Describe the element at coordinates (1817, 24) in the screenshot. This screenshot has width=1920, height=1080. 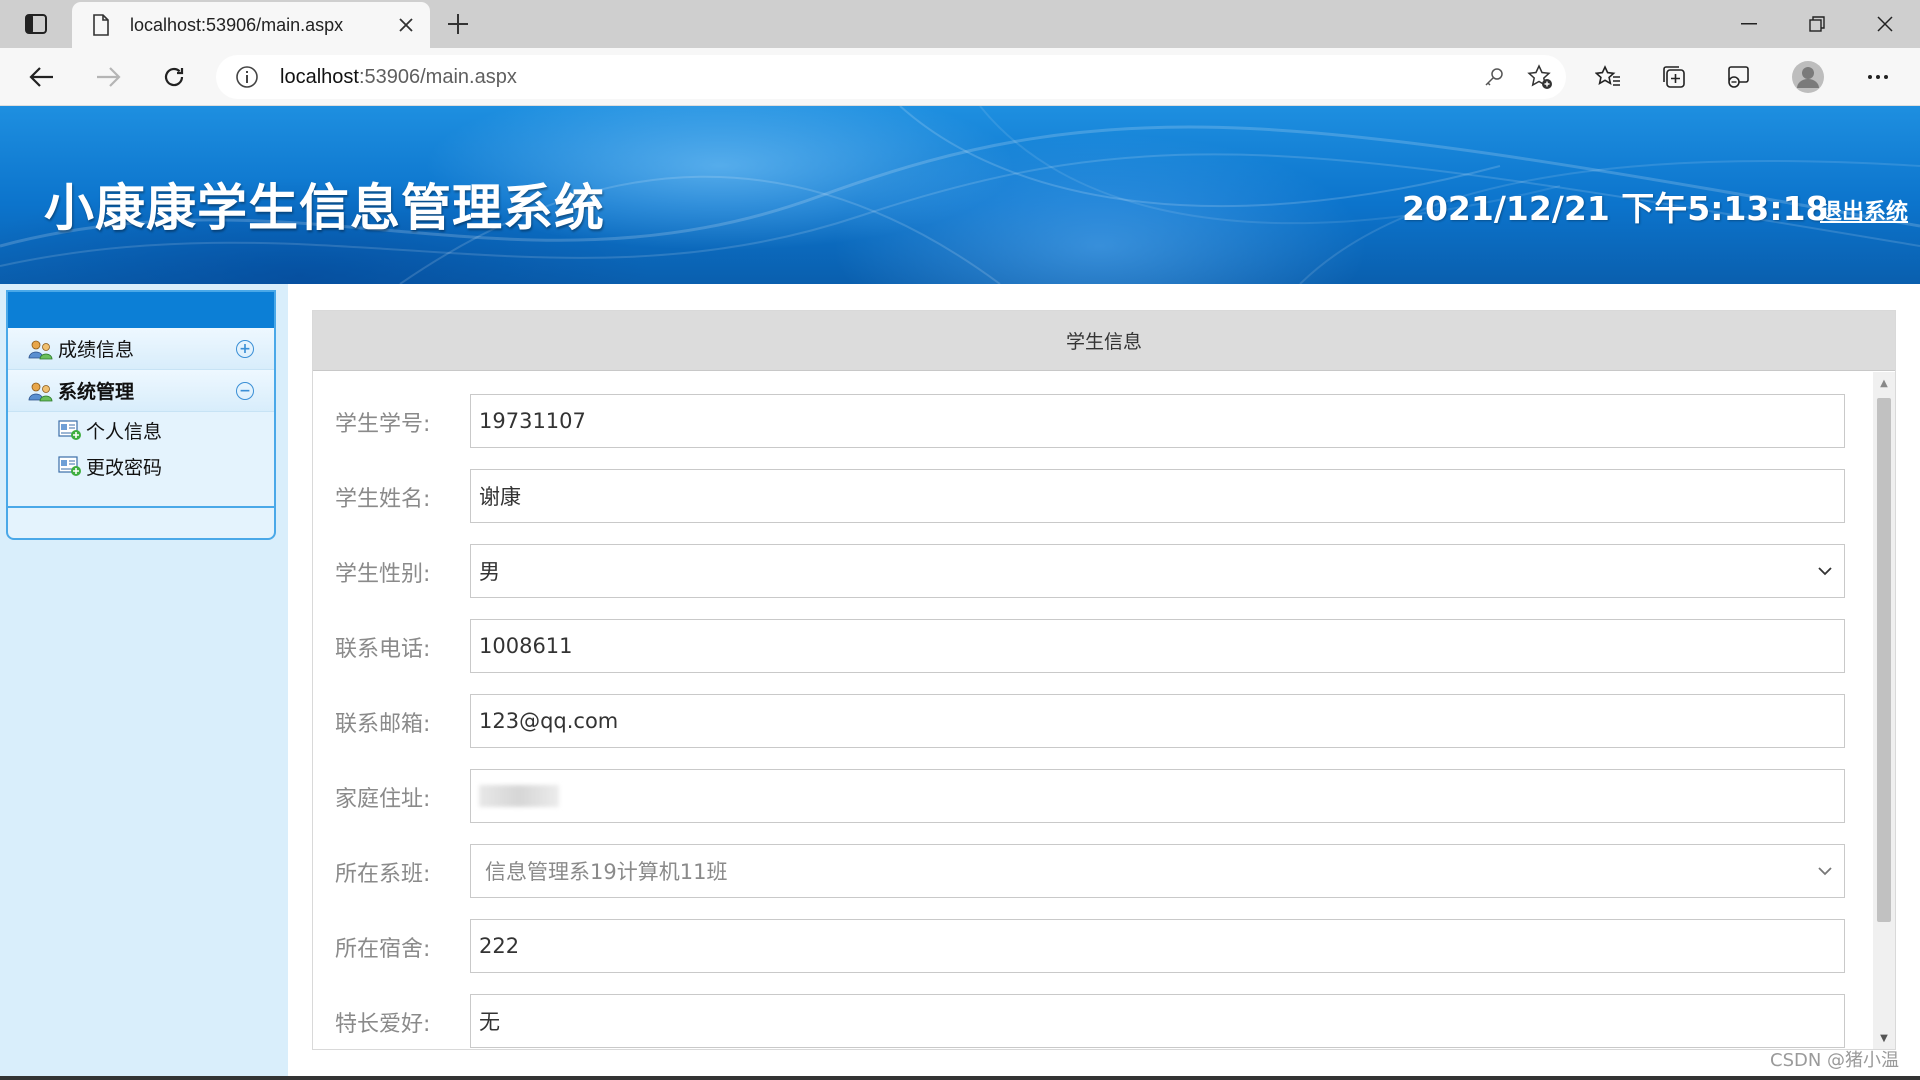
I see `restore-icon` at that location.